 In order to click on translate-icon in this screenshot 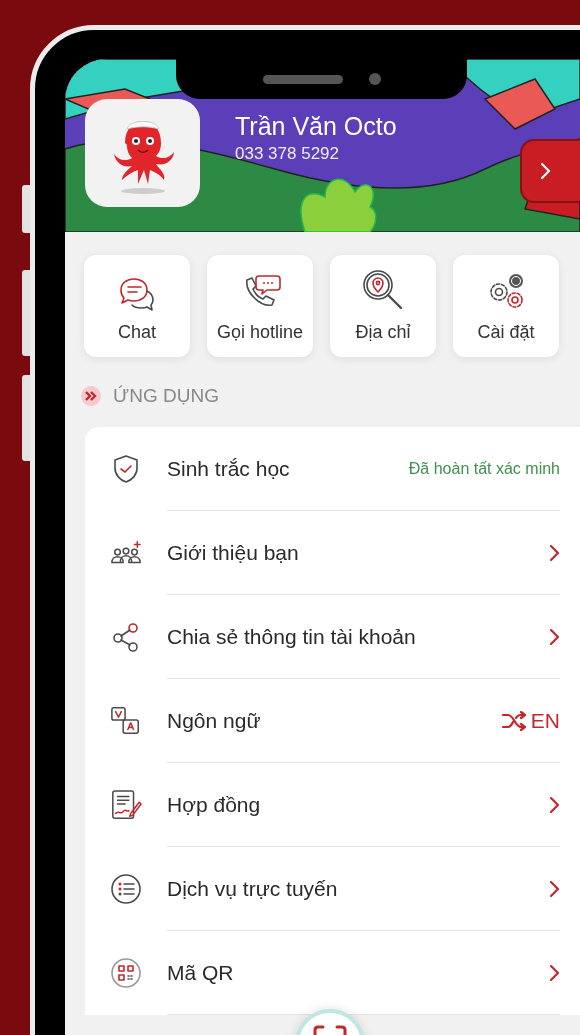, I will do `click(126, 721)`.